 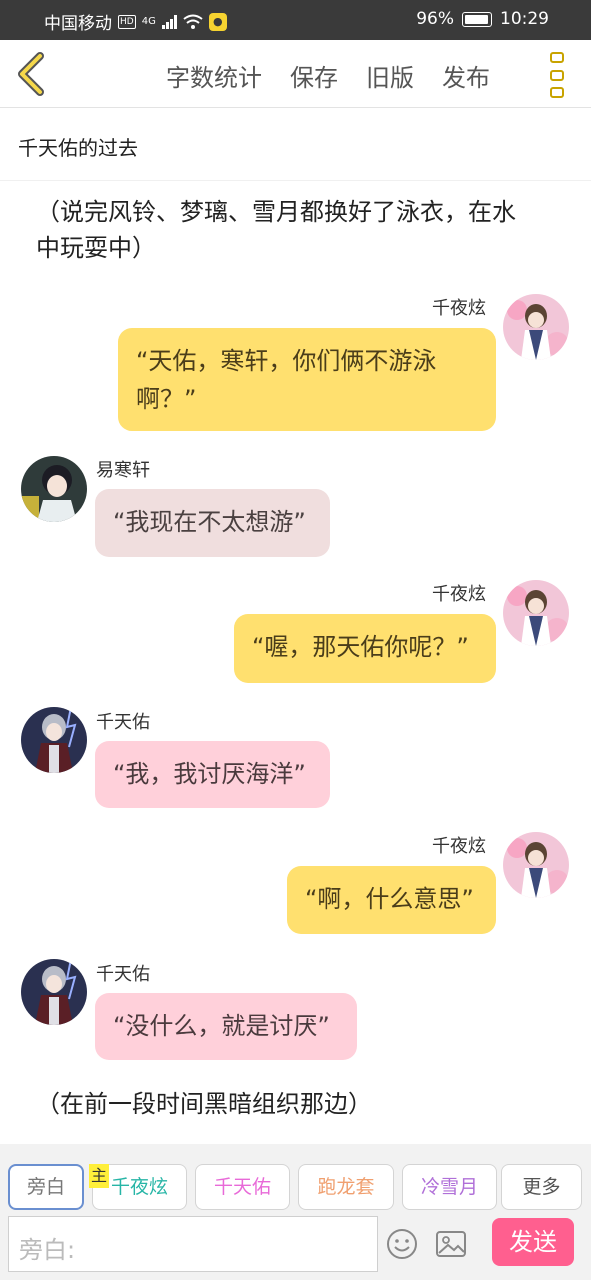 I want to click on carrier-label: 中国移动, so click(x=78, y=24).